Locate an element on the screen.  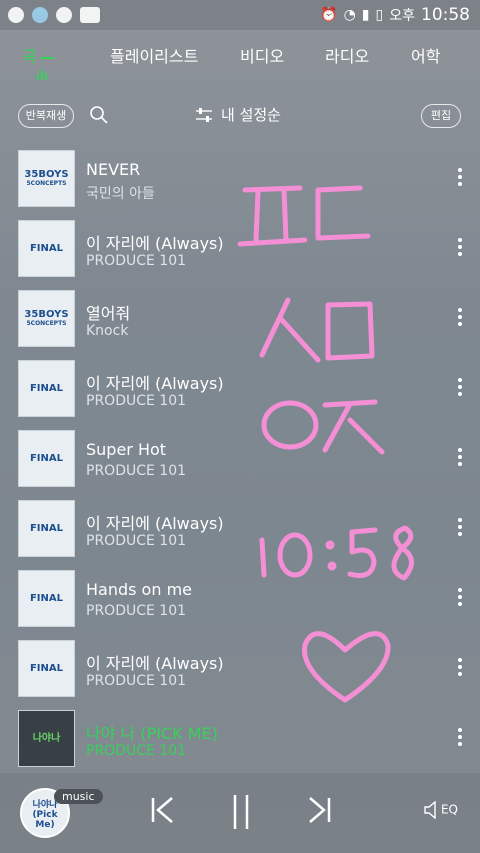
search-icon is located at coordinates (99, 115).